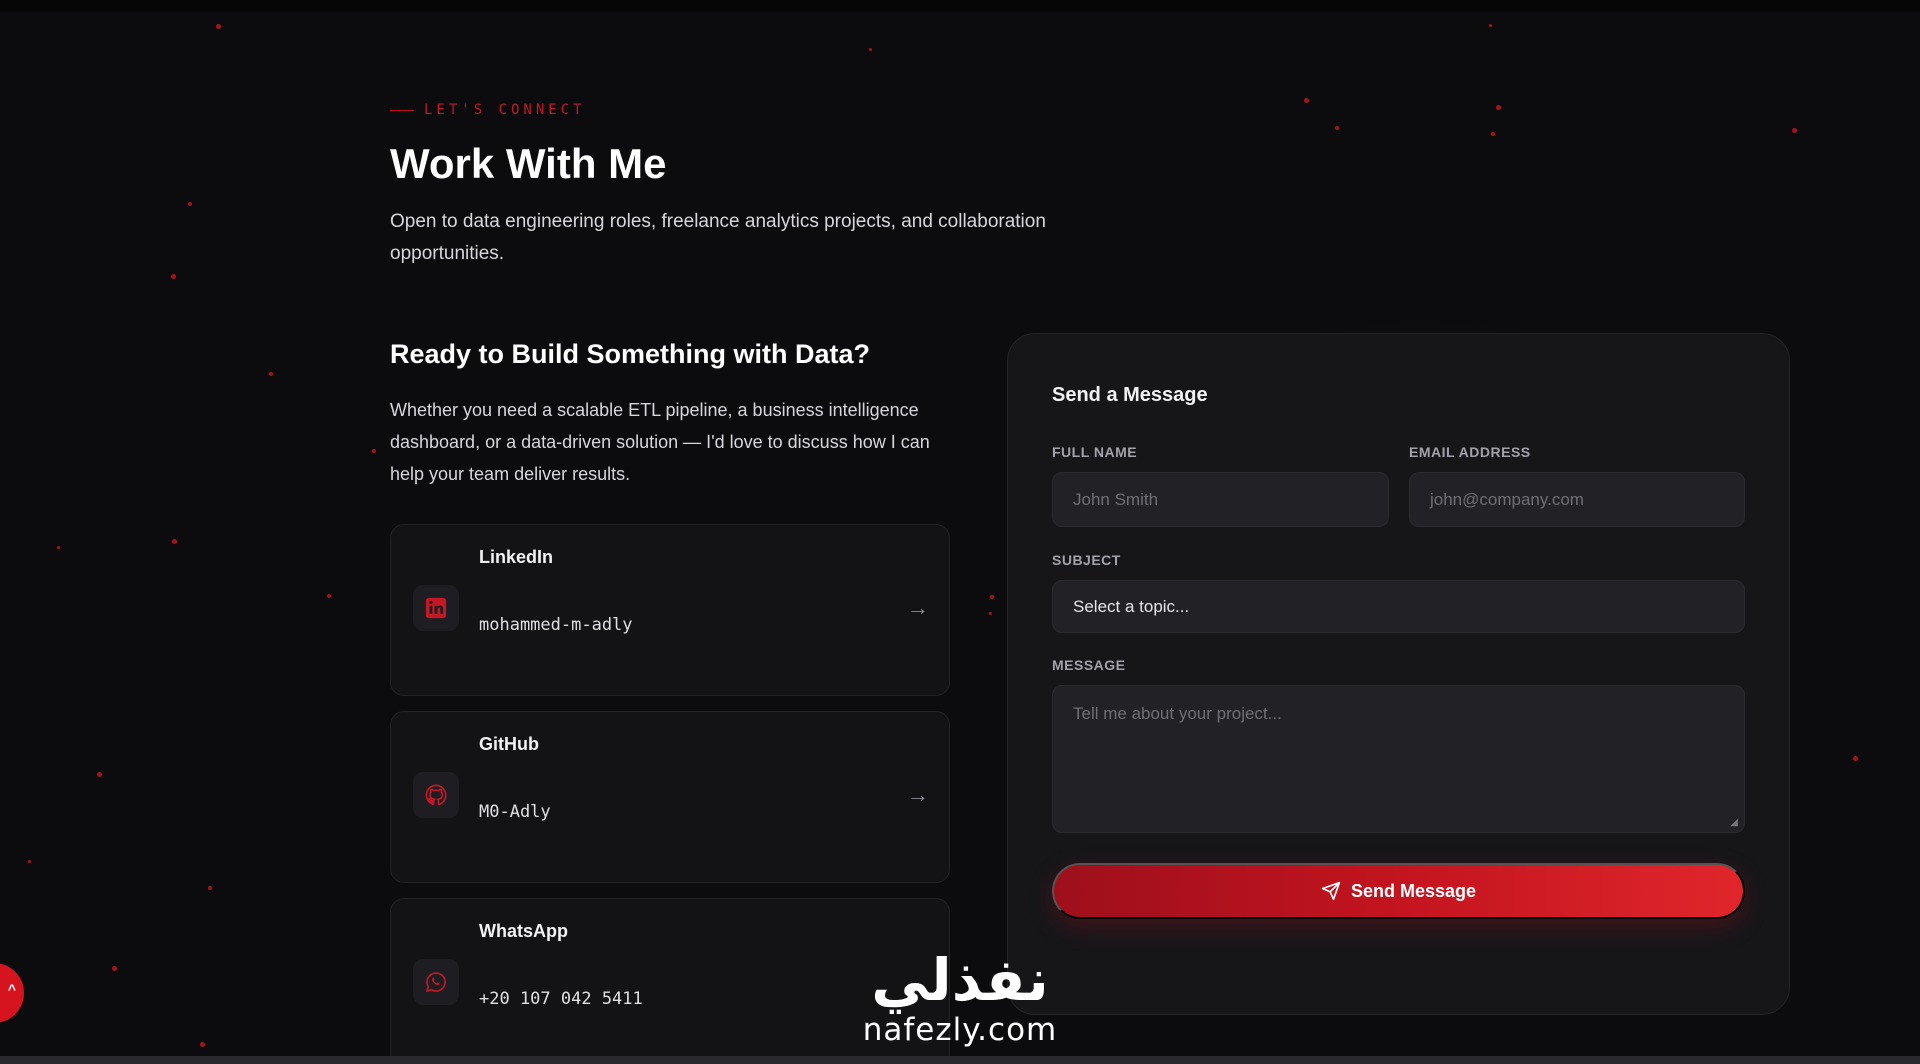  I want to click on linkedin-icon, so click(436, 608).